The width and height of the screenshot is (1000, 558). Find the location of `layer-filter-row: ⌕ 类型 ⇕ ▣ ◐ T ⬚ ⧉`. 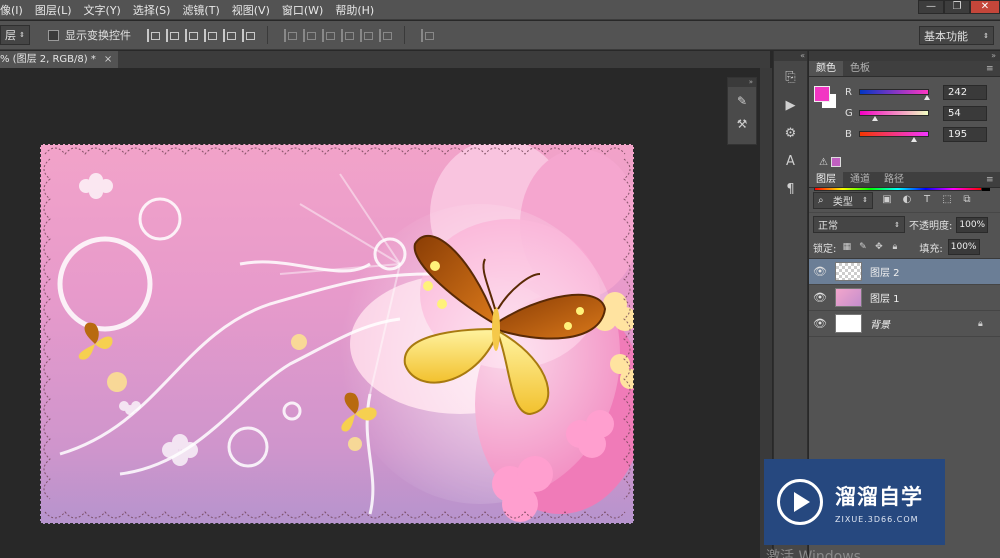

layer-filter-row: ⌕ 类型 ⇕ ▣ ◐ T ⬚ ⧉ is located at coordinates (904, 200).